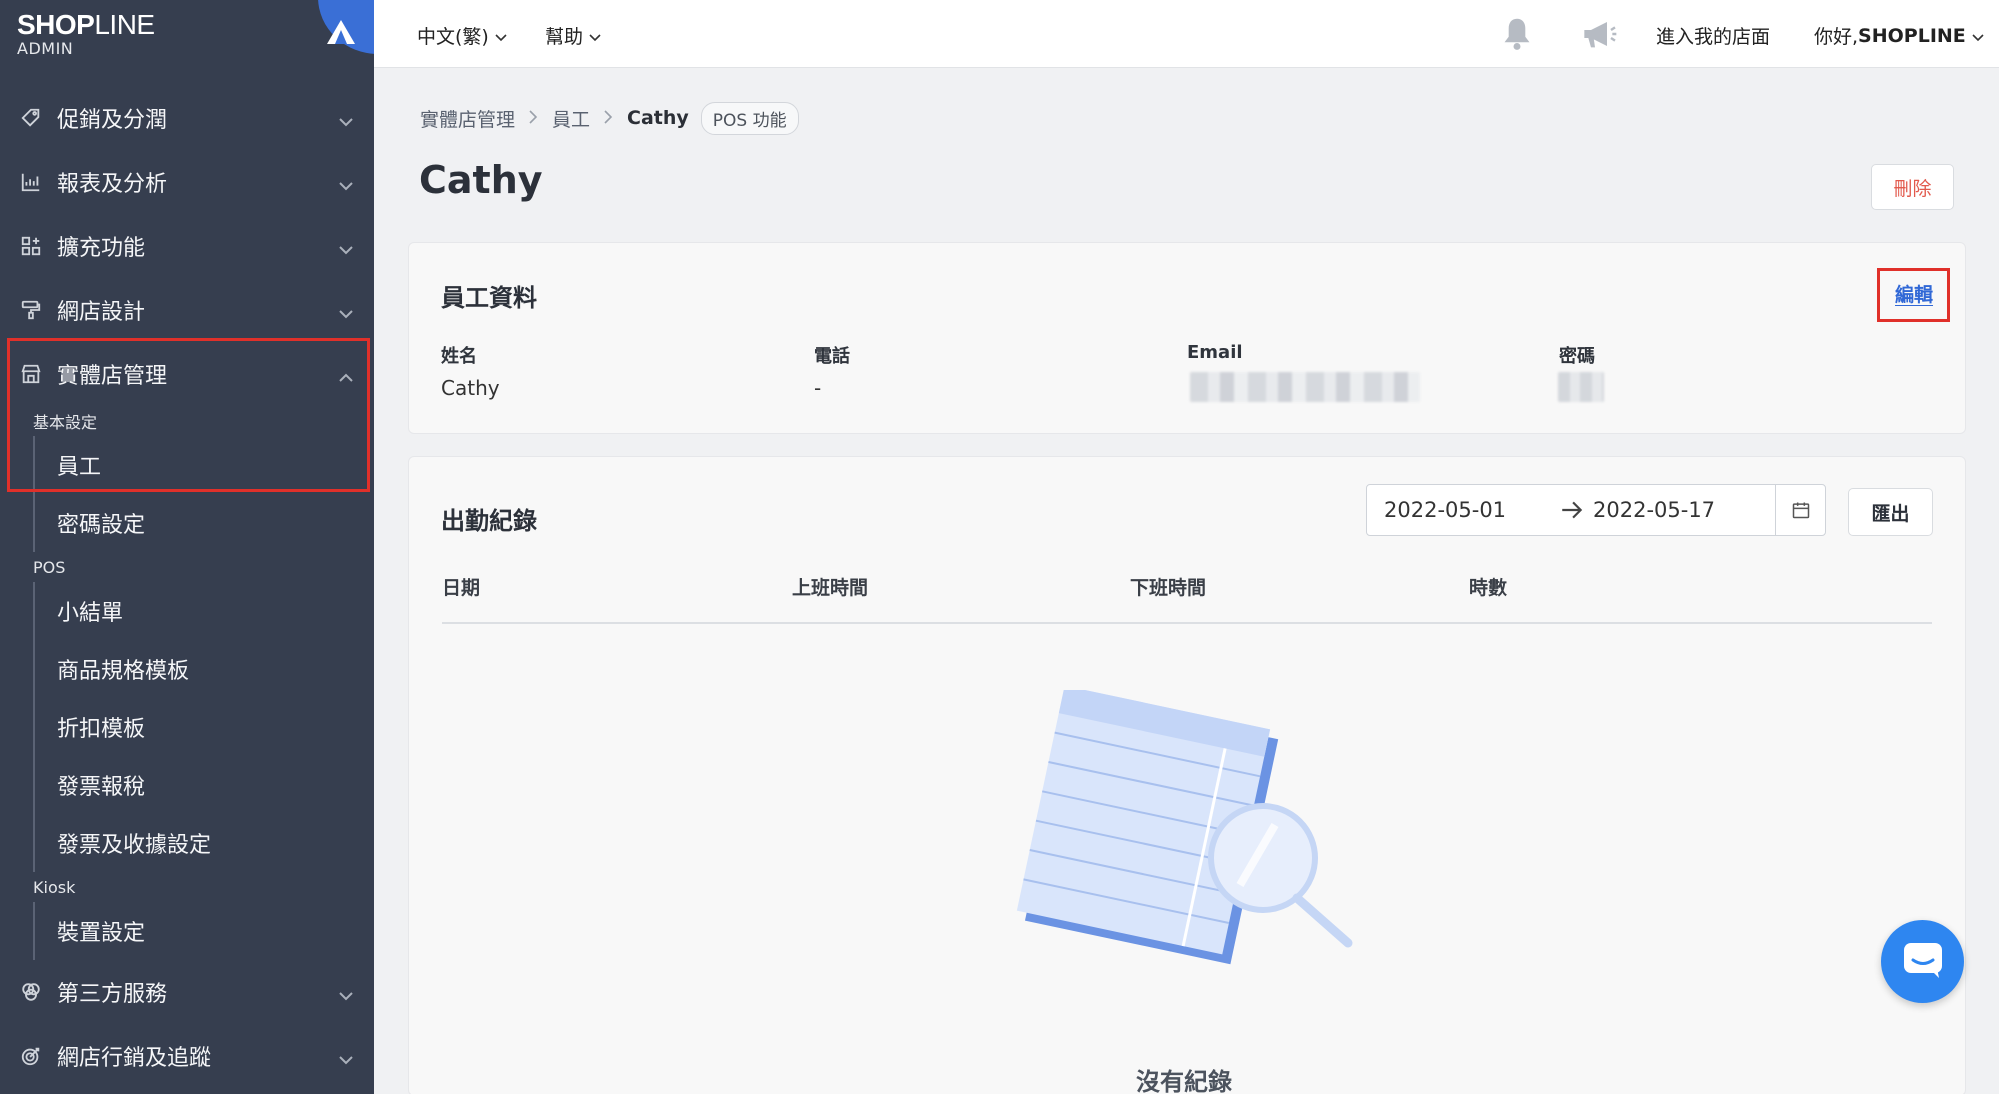  What do you see at coordinates (112, 184) in the screenshot?
I see `sidebar-item-label: 報表及分析` at bounding box center [112, 184].